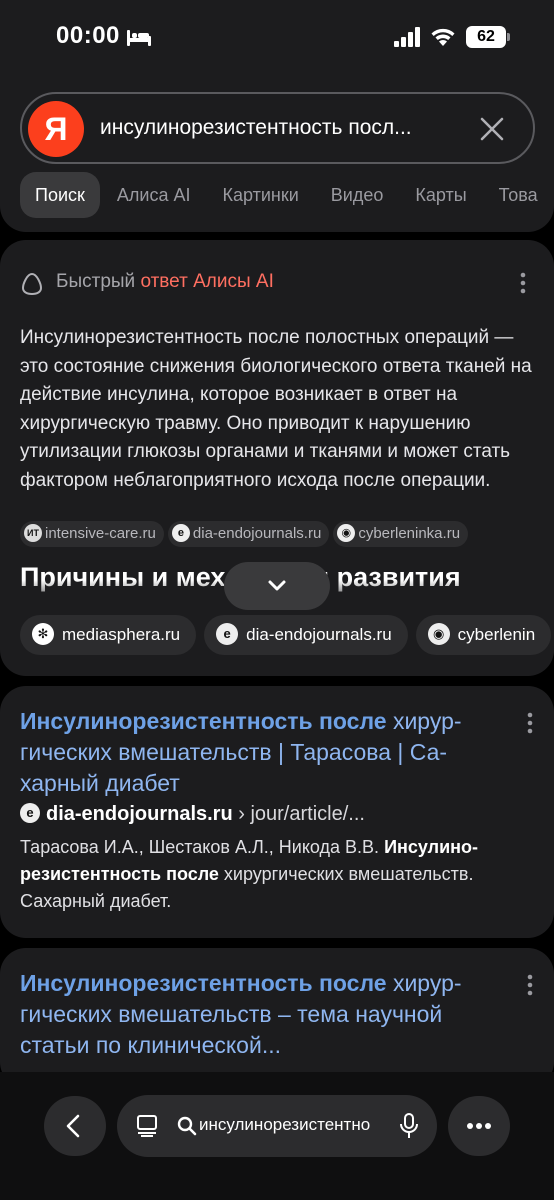 This screenshot has width=554, height=1200. What do you see at coordinates (260, 195) in the screenshot?
I see `tab-images: Картинки` at bounding box center [260, 195].